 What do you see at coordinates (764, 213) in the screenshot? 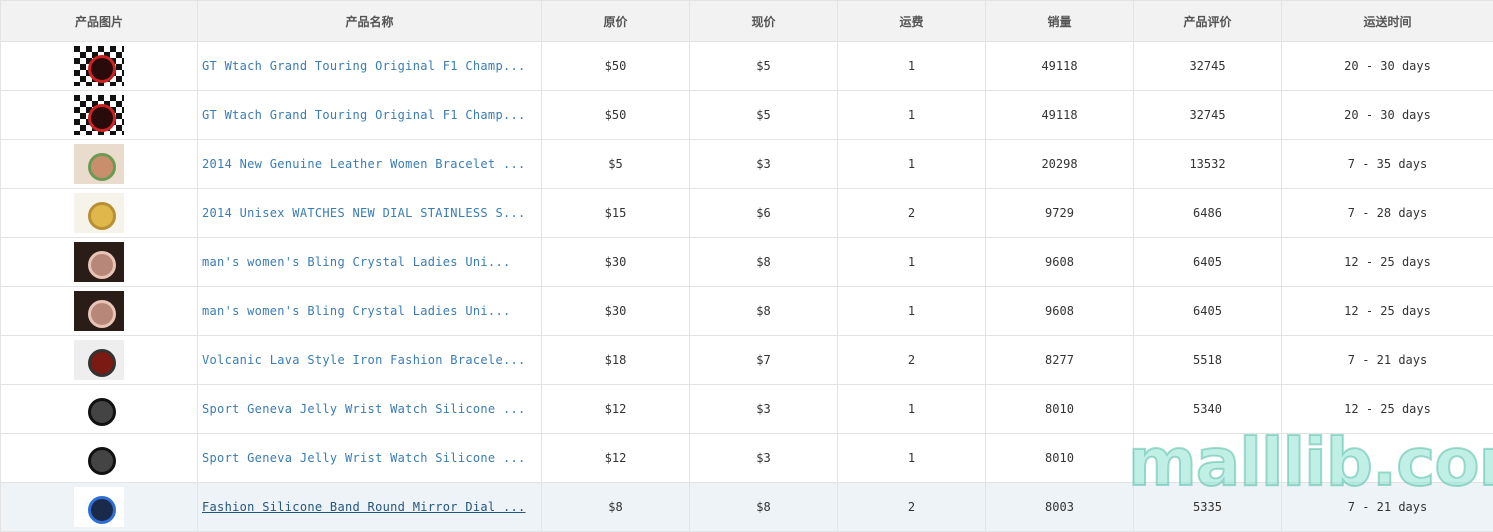
I see `current-price-cell: $6` at bounding box center [764, 213].